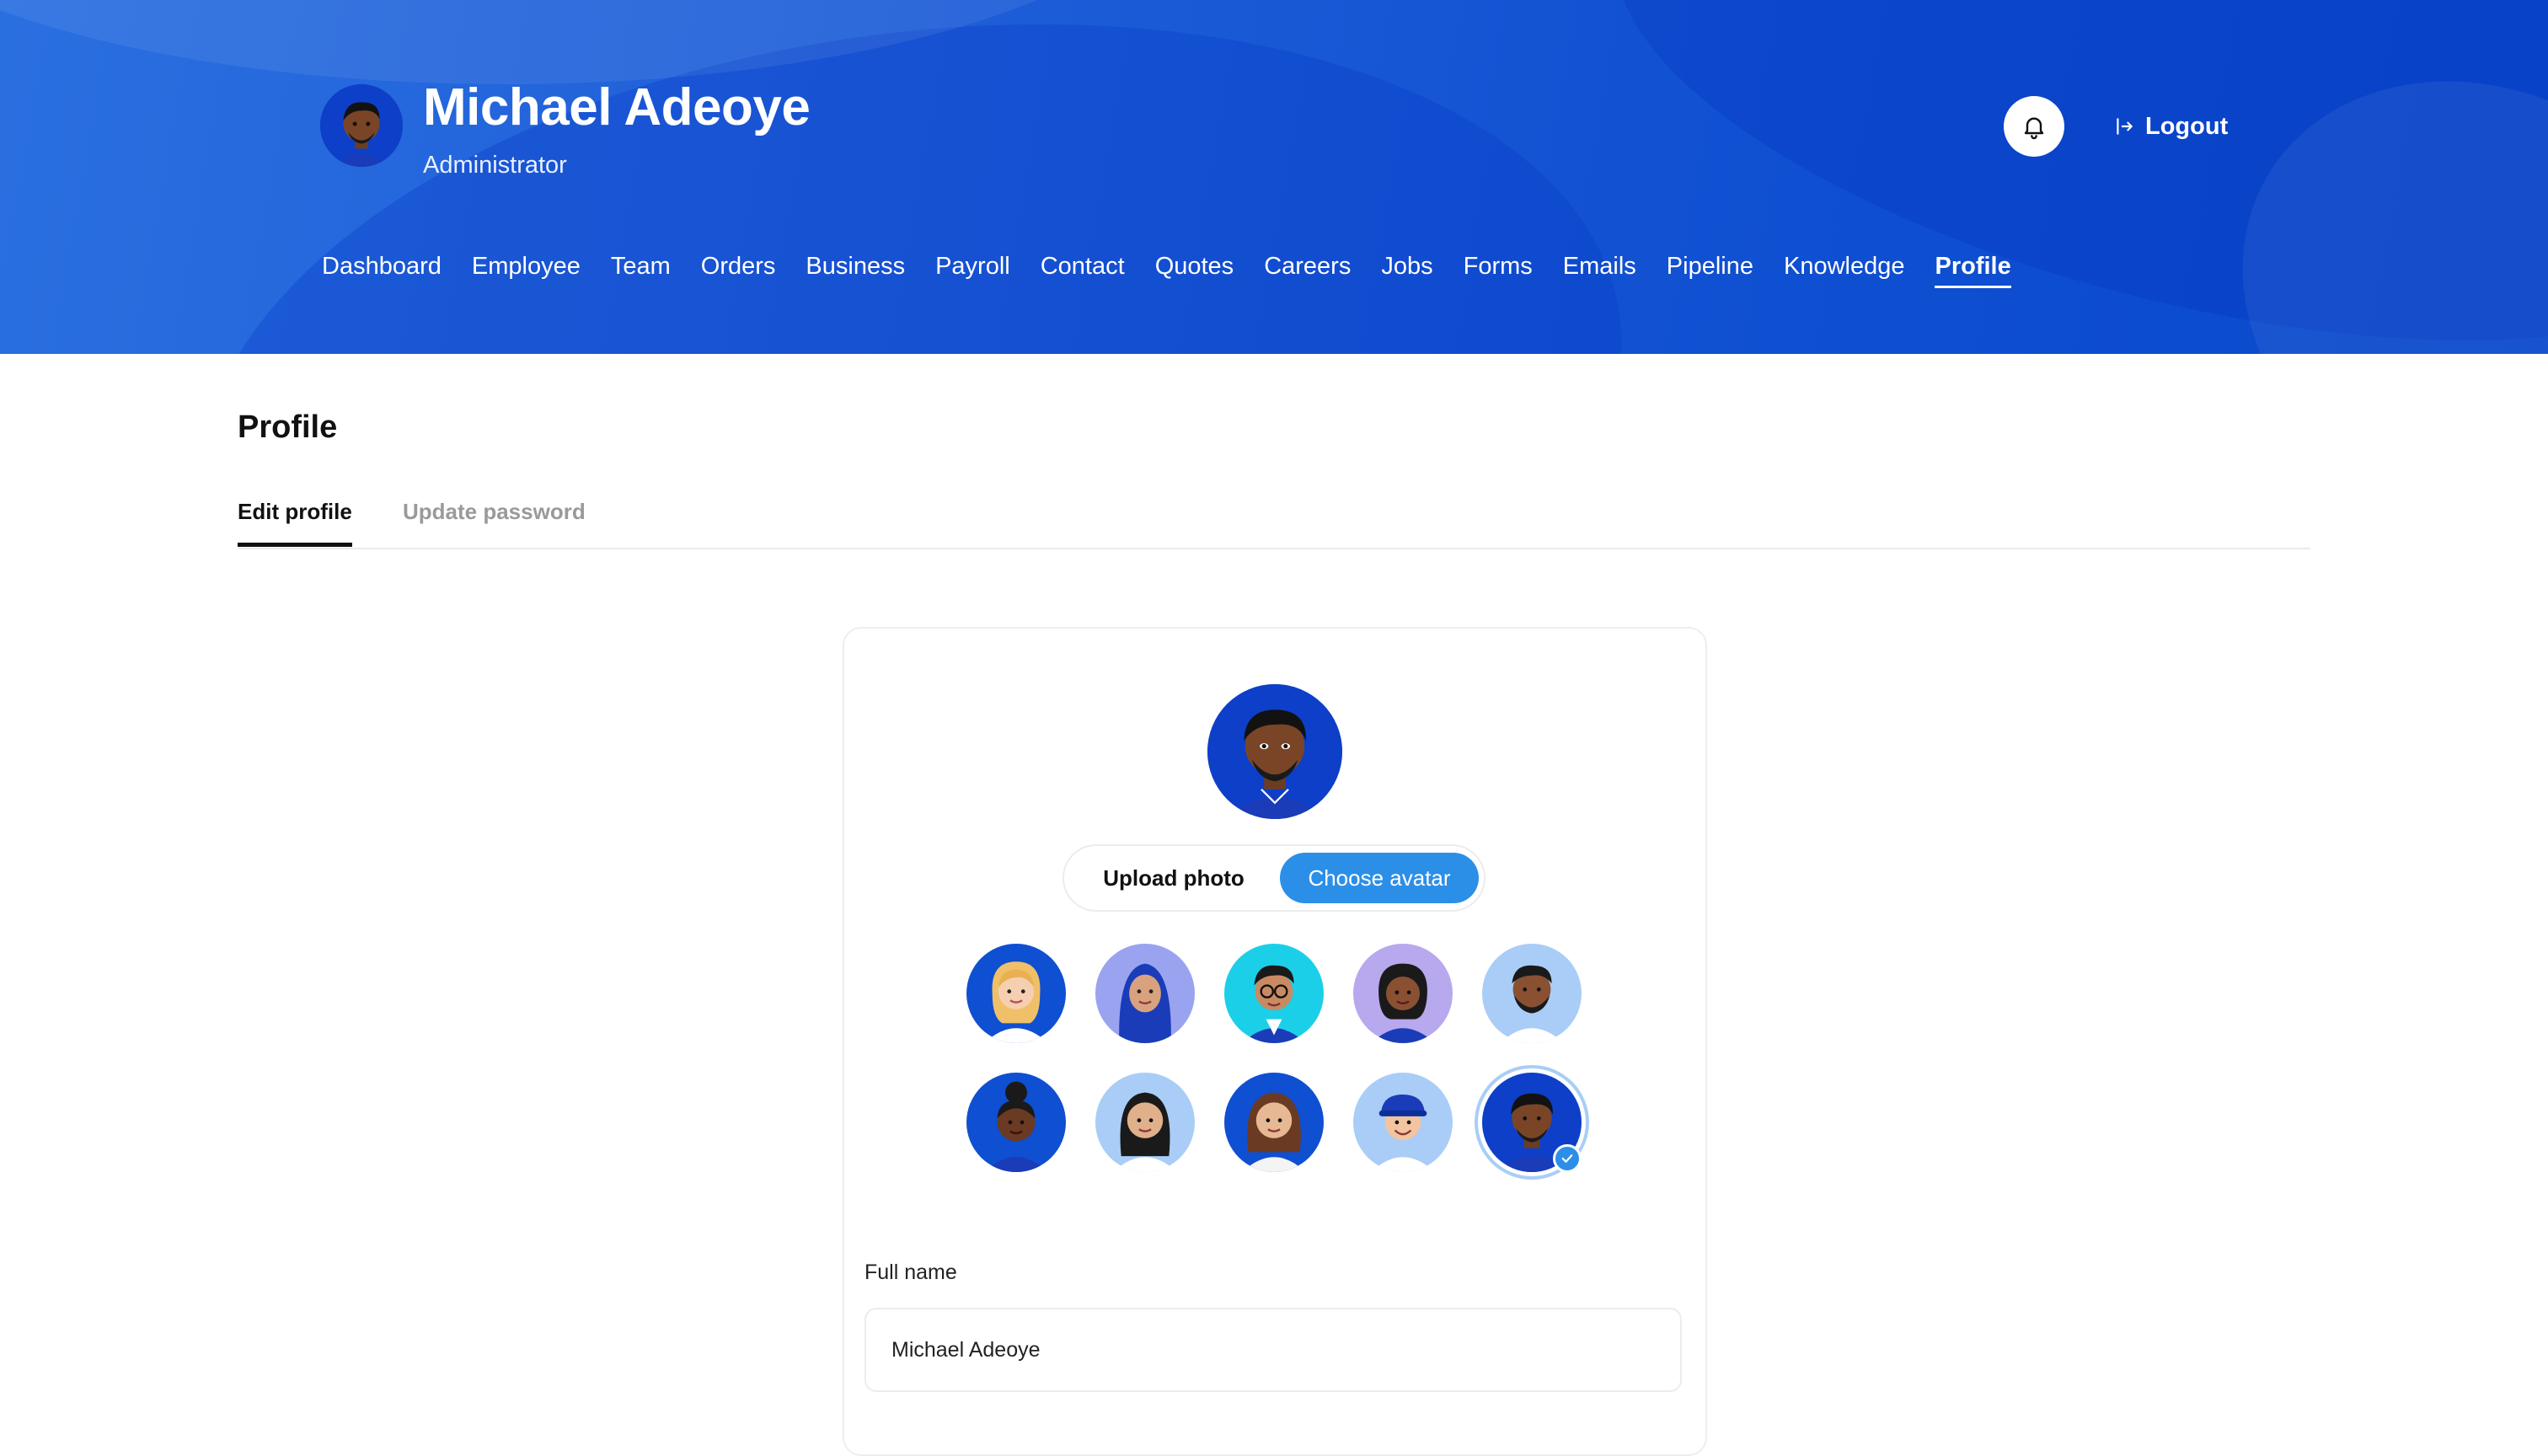 This screenshot has height=1456, width=2548. I want to click on avatar-option-man-glasses, so click(1274, 993).